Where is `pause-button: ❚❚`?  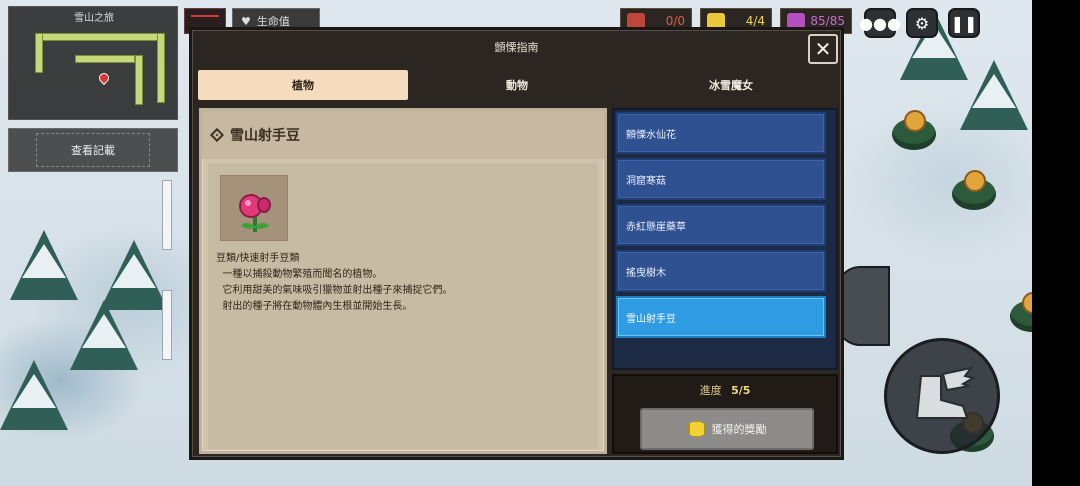
pause-button: ❚❚ is located at coordinates (964, 23).